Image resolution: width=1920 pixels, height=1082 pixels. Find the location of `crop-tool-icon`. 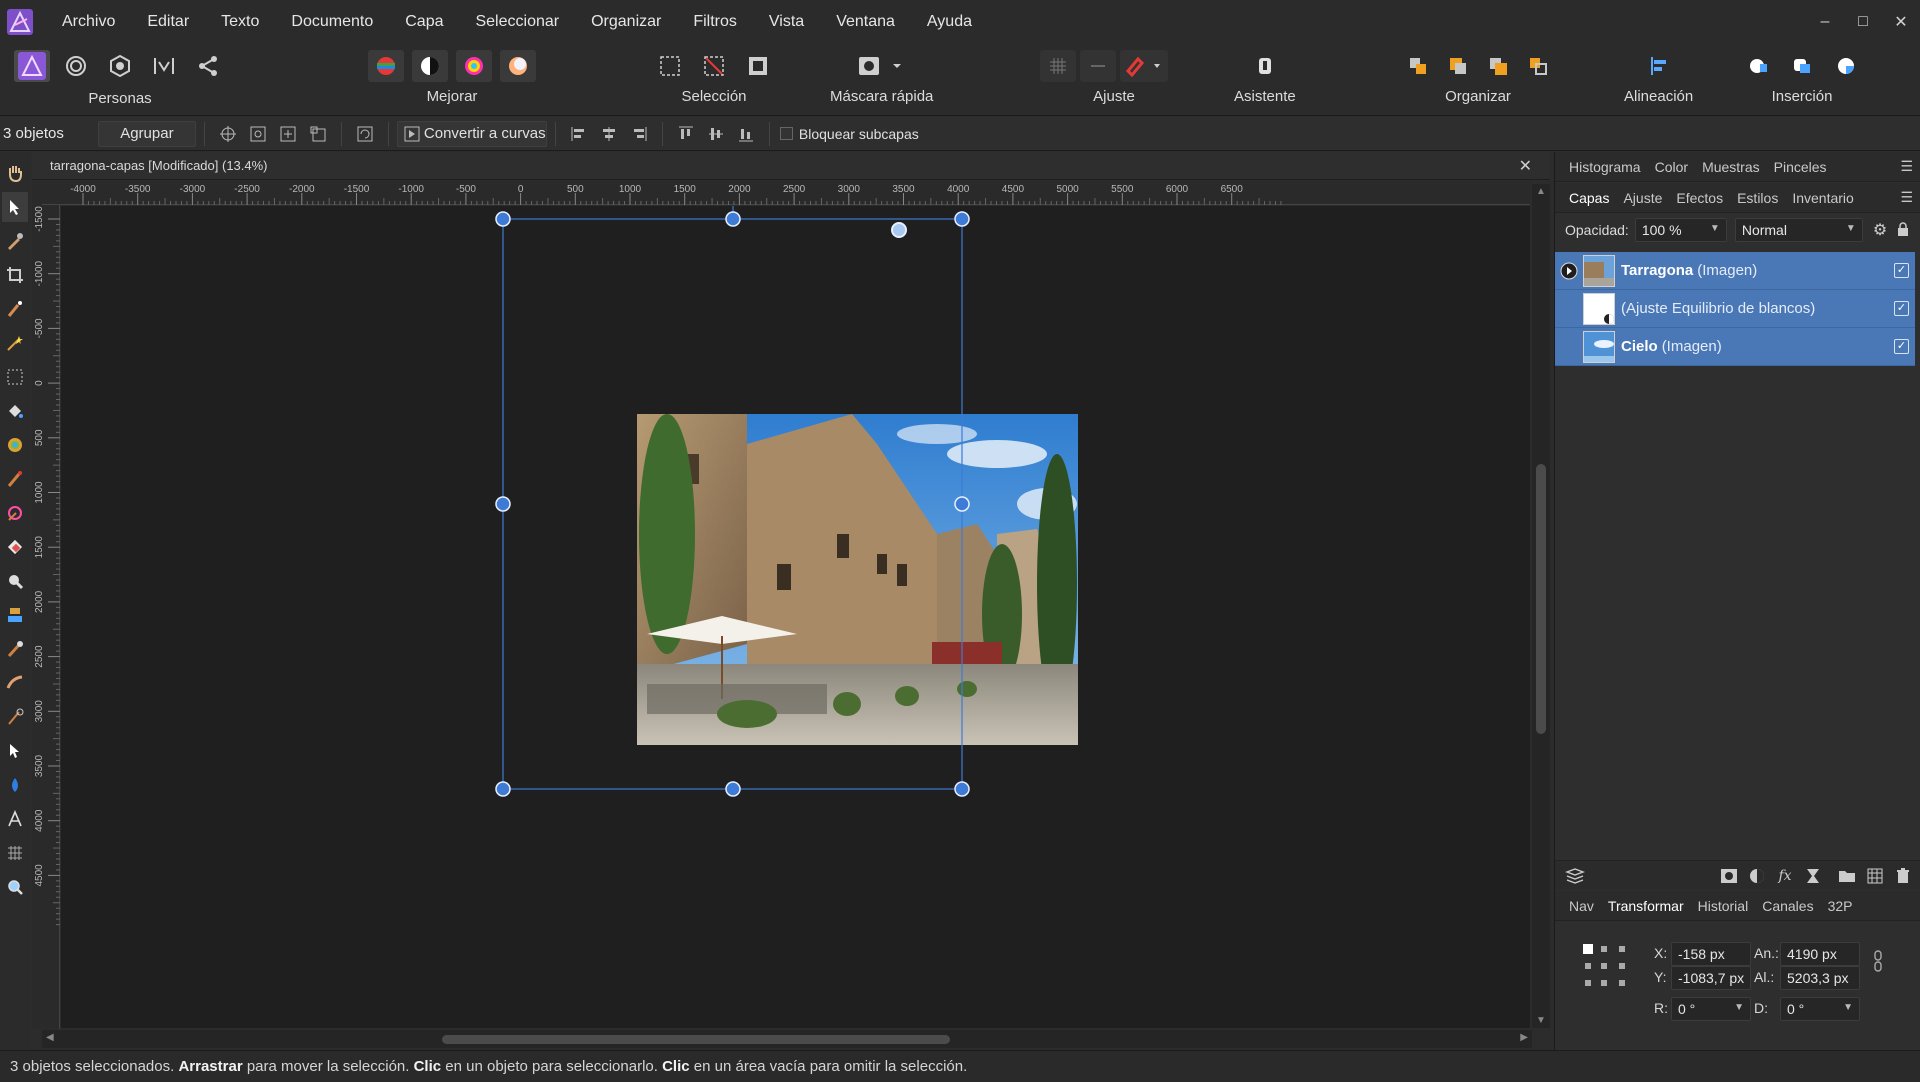

crop-tool-icon is located at coordinates (15, 275).